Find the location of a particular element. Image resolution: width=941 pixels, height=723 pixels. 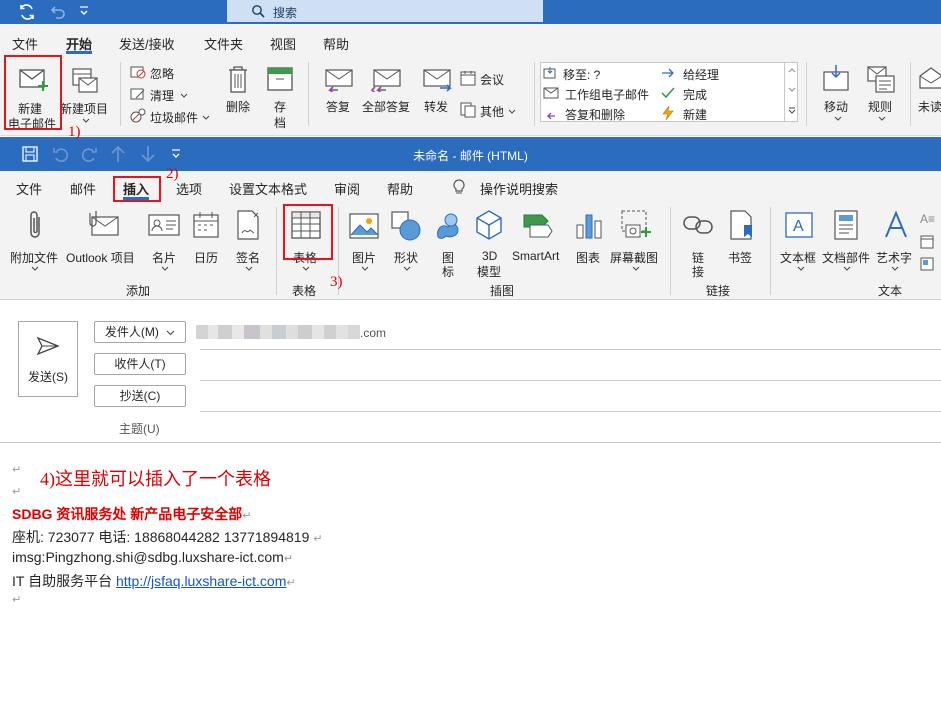

textbox-button: A 文本框 is located at coordinates (800, 242).